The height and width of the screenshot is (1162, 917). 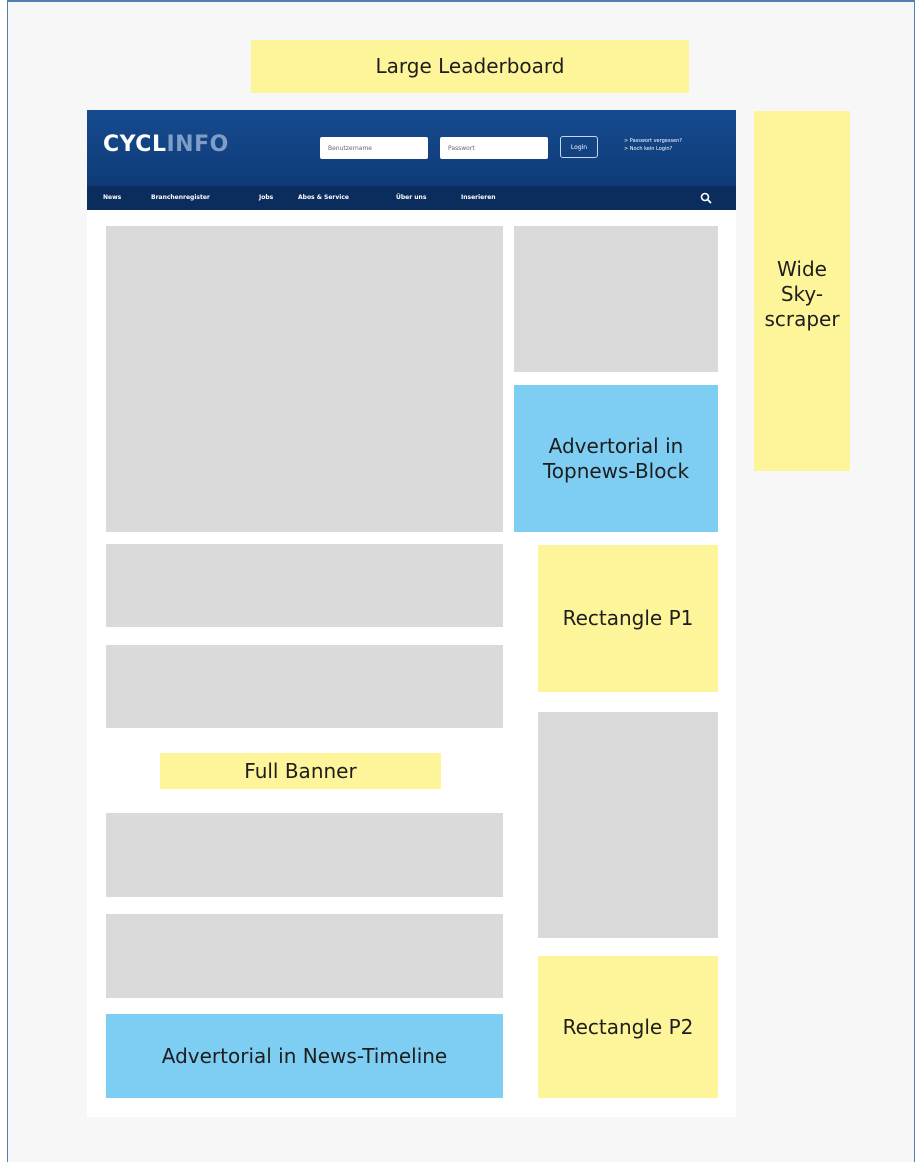 I want to click on no-login-link: > Noch kein Login?, so click(x=653, y=149).